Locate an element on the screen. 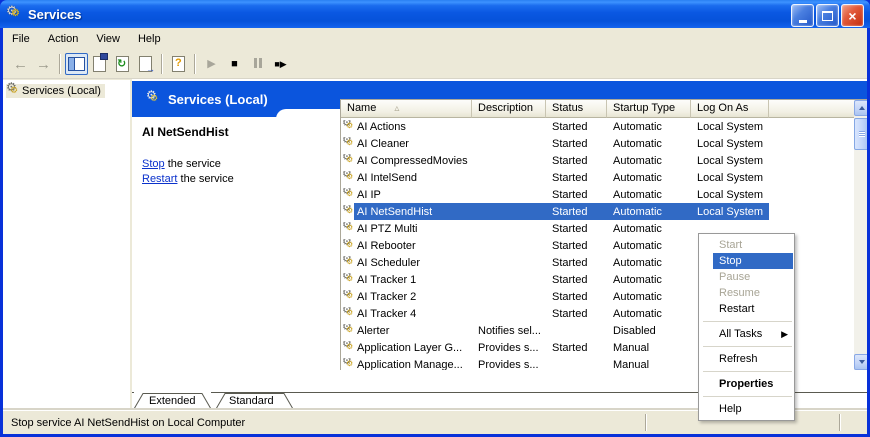 The height and width of the screenshot is (437, 870). stop-icon: ■ is located at coordinates (234, 63).